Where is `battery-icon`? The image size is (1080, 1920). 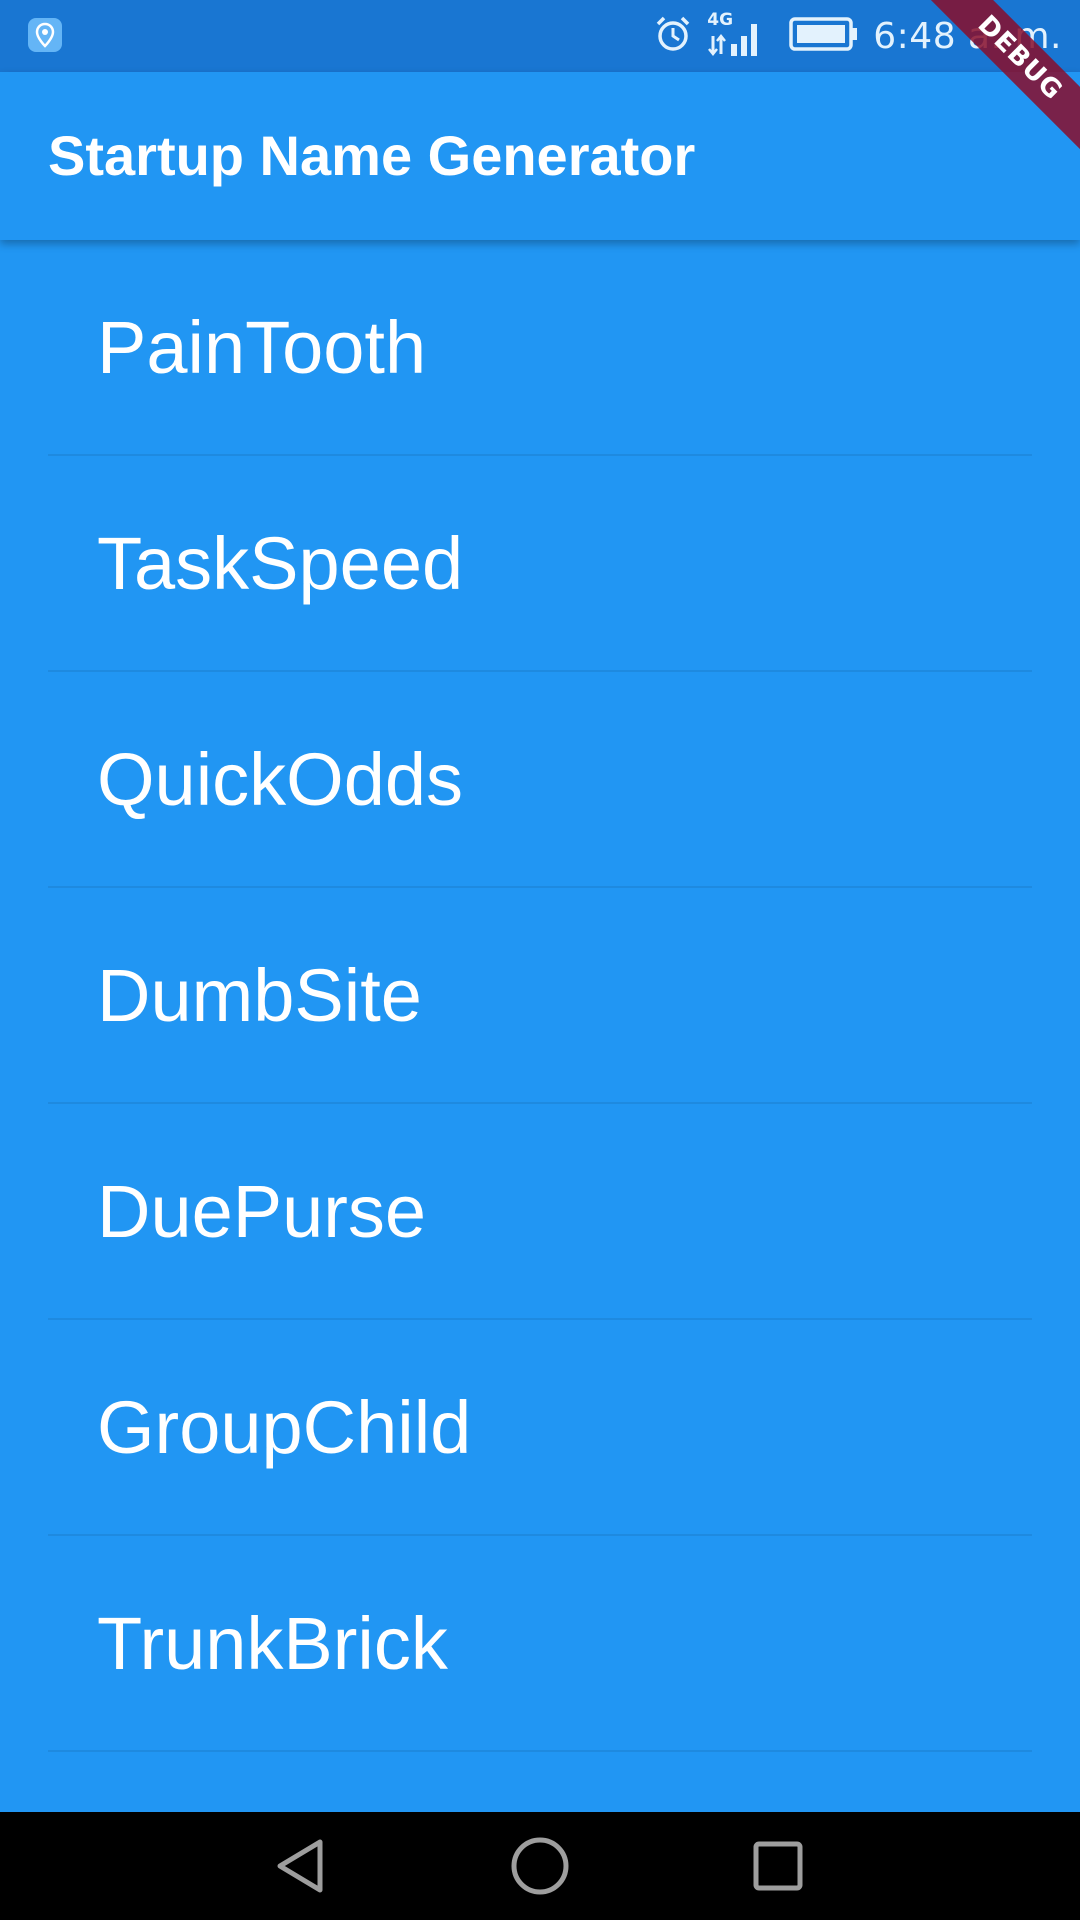
battery-icon is located at coordinates (824, 36).